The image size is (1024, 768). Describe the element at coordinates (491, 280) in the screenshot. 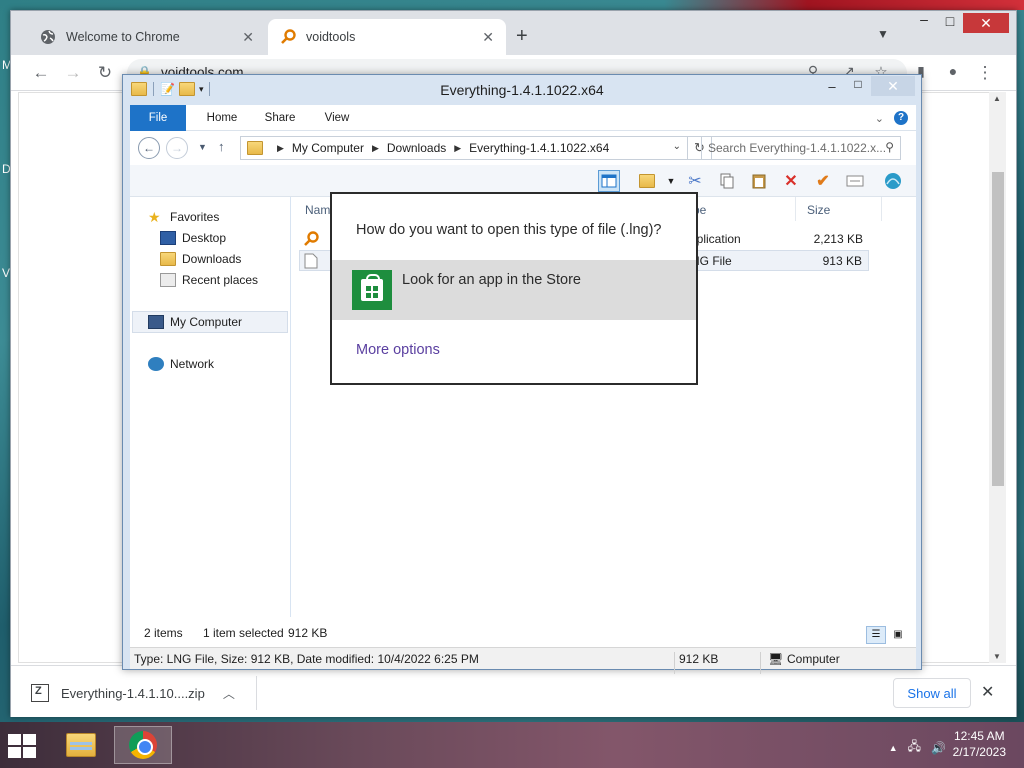

I see `store-option-label: Look for an app in the Store` at that location.